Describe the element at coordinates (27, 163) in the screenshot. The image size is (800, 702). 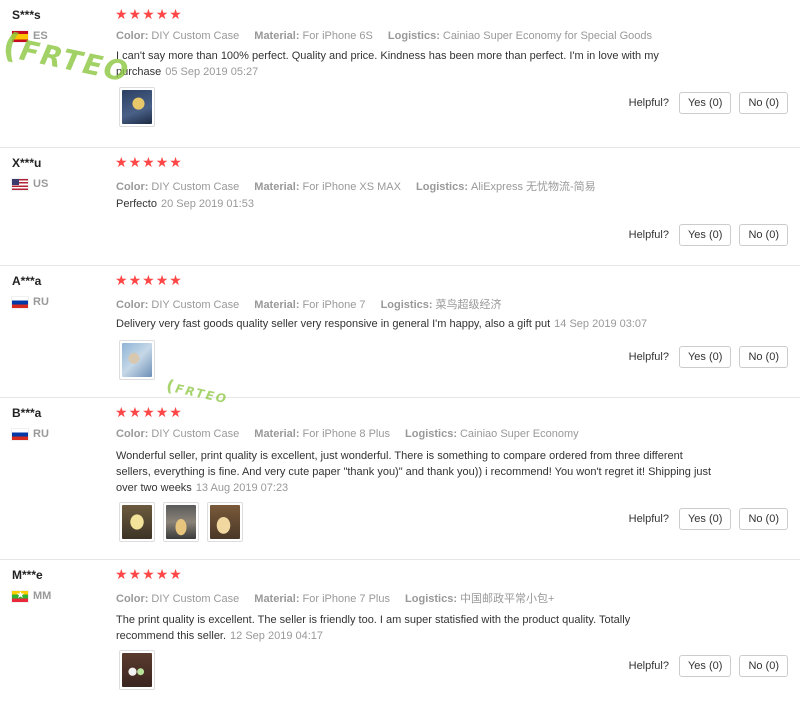
I see `reviewer-name: X***u` at that location.